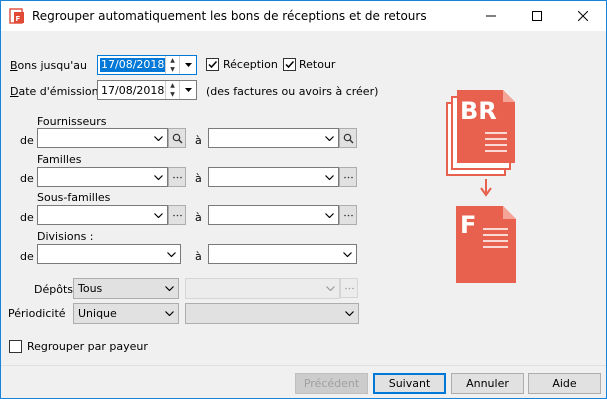 The image size is (607, 399). I want to click on depot-detail-combo, so click(262, 288).